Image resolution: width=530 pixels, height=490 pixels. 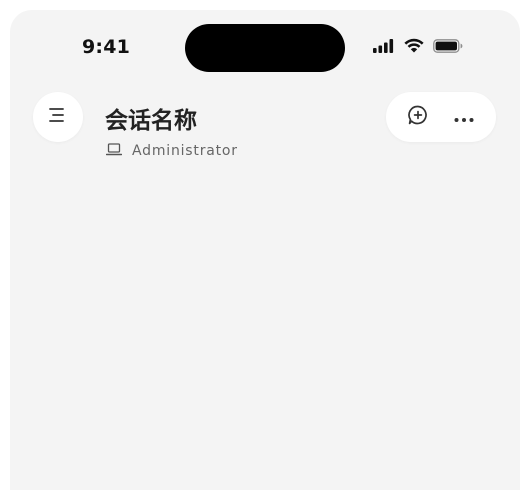 I want to click on dynamic-island, so click(x=265, y=48).